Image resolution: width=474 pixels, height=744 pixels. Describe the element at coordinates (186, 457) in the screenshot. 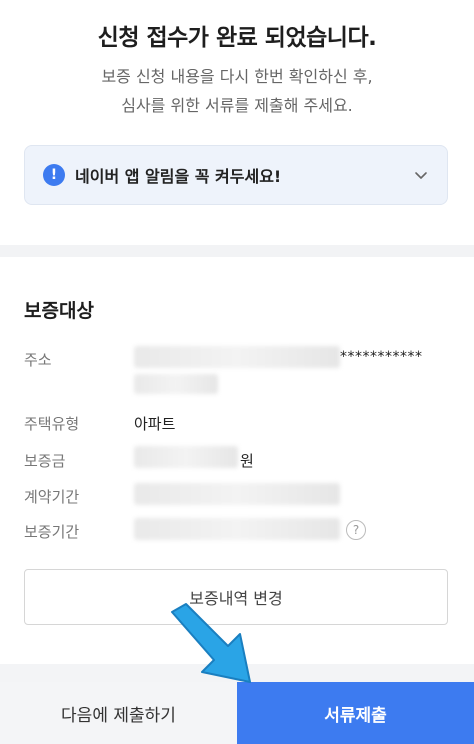

I see `deposit-redacted` at that location.